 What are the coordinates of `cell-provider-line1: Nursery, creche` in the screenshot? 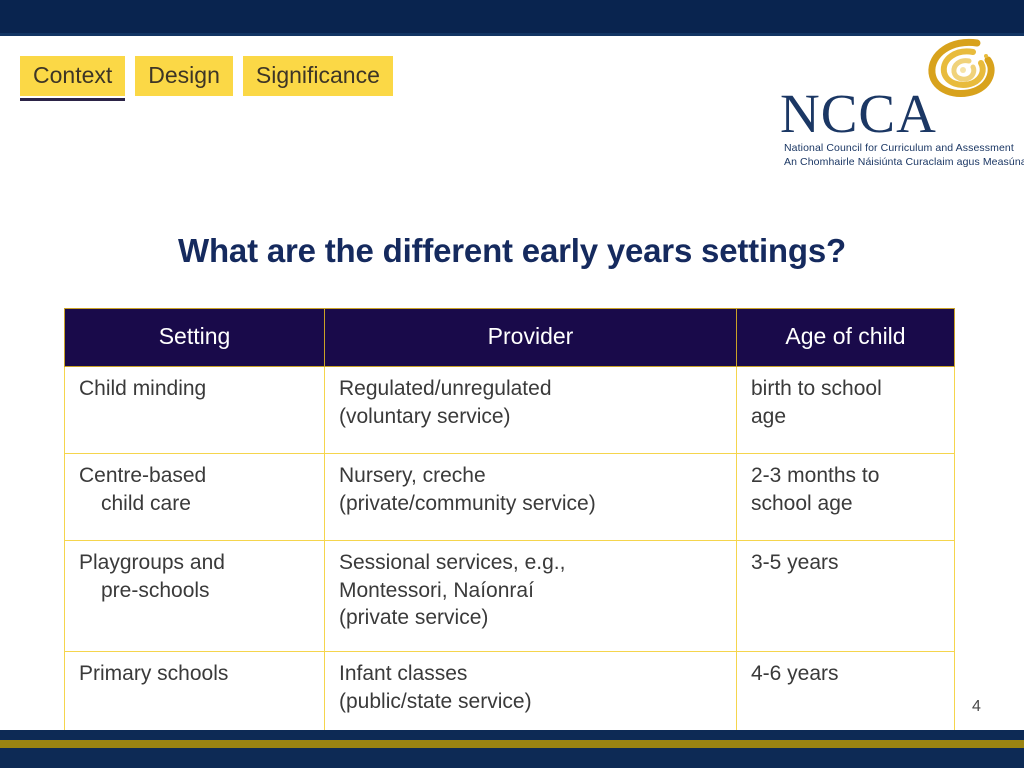 It's located at (412, 475).